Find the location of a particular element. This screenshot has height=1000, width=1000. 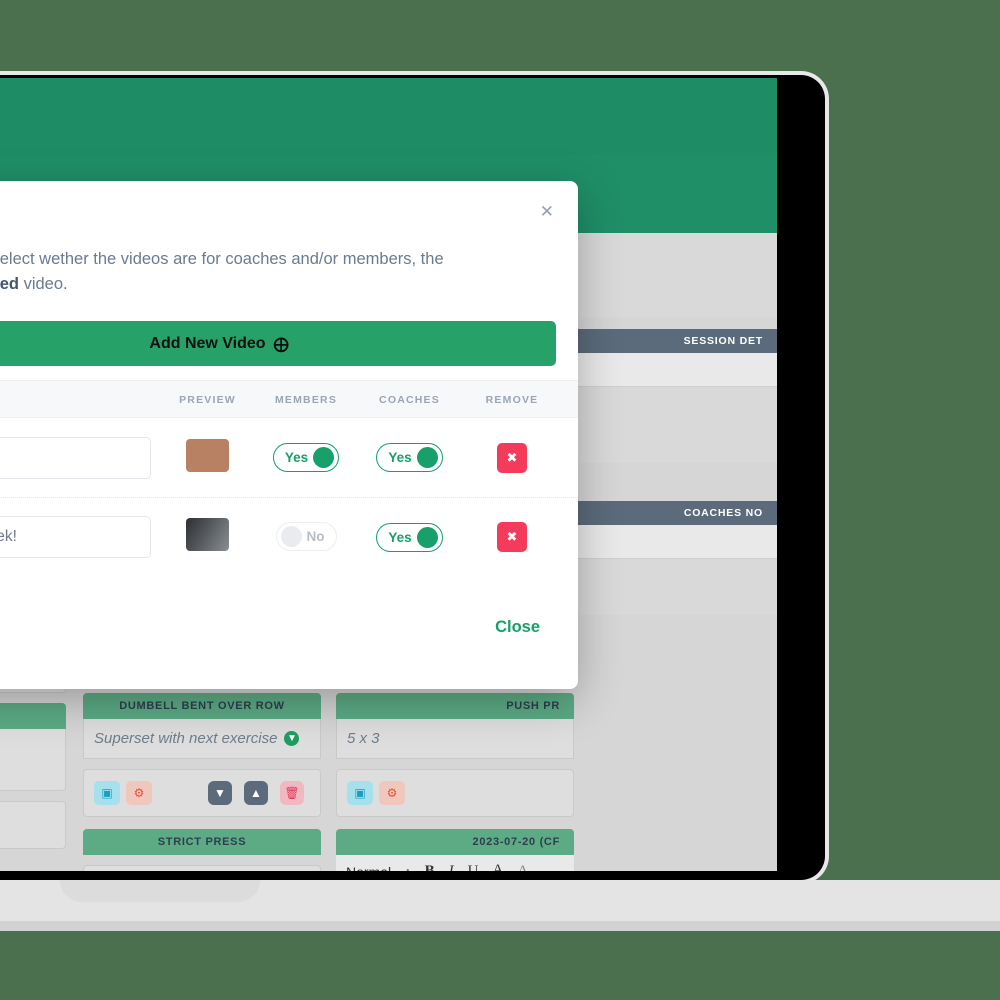

laptop-base-notch is located at coordinates (160, 891).